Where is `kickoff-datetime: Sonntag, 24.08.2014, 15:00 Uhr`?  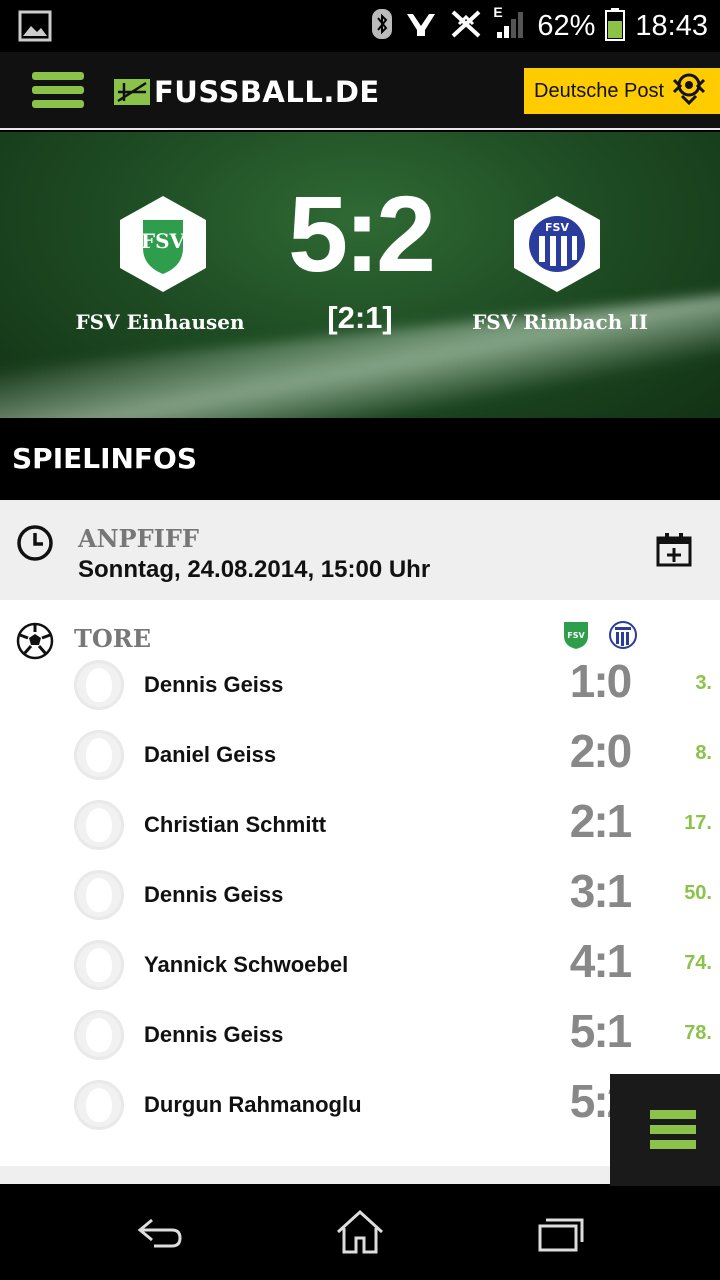 kickoff-datetime: Sonntag, 24.08.2014, 15:00 Uhr is located at coordinates (254, 569).